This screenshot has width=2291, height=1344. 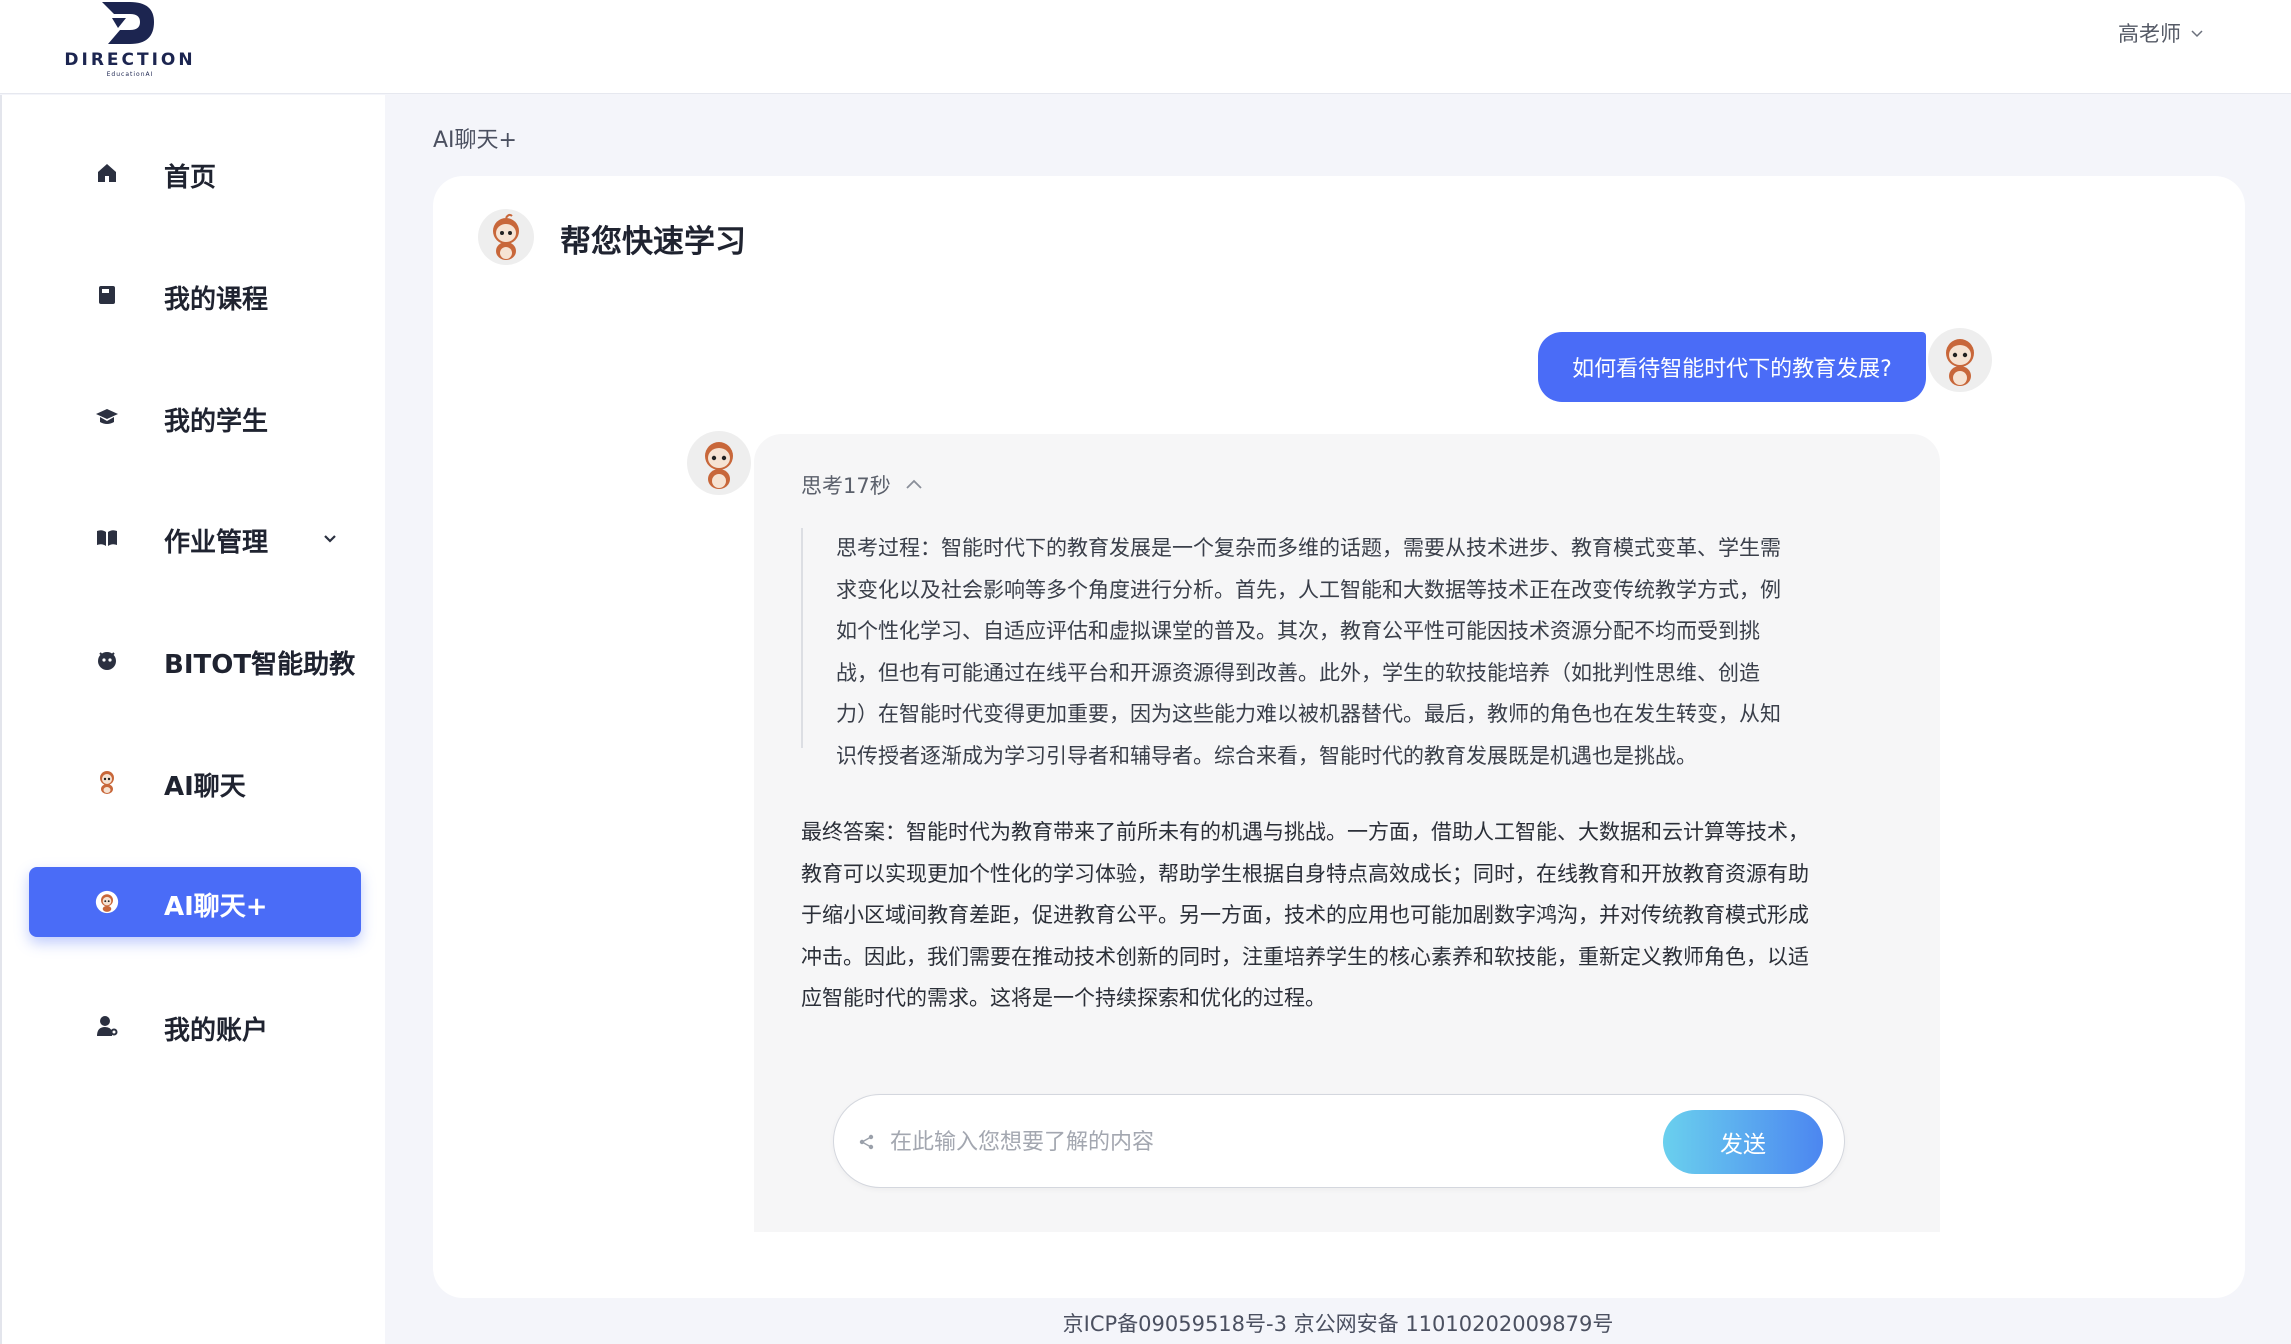 I want to click on sidebar-item-label: AI聊天, so click(x=205, y=787).